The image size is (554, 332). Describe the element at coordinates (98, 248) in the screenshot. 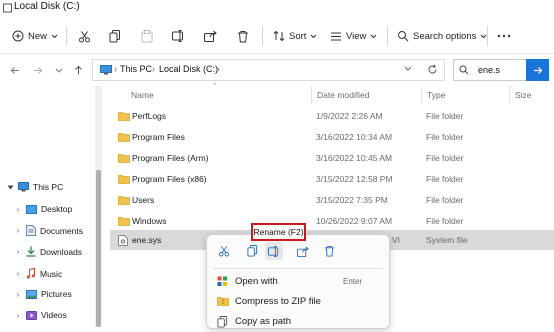

I see `nav-pane-scrollbar-thumb` at that location.